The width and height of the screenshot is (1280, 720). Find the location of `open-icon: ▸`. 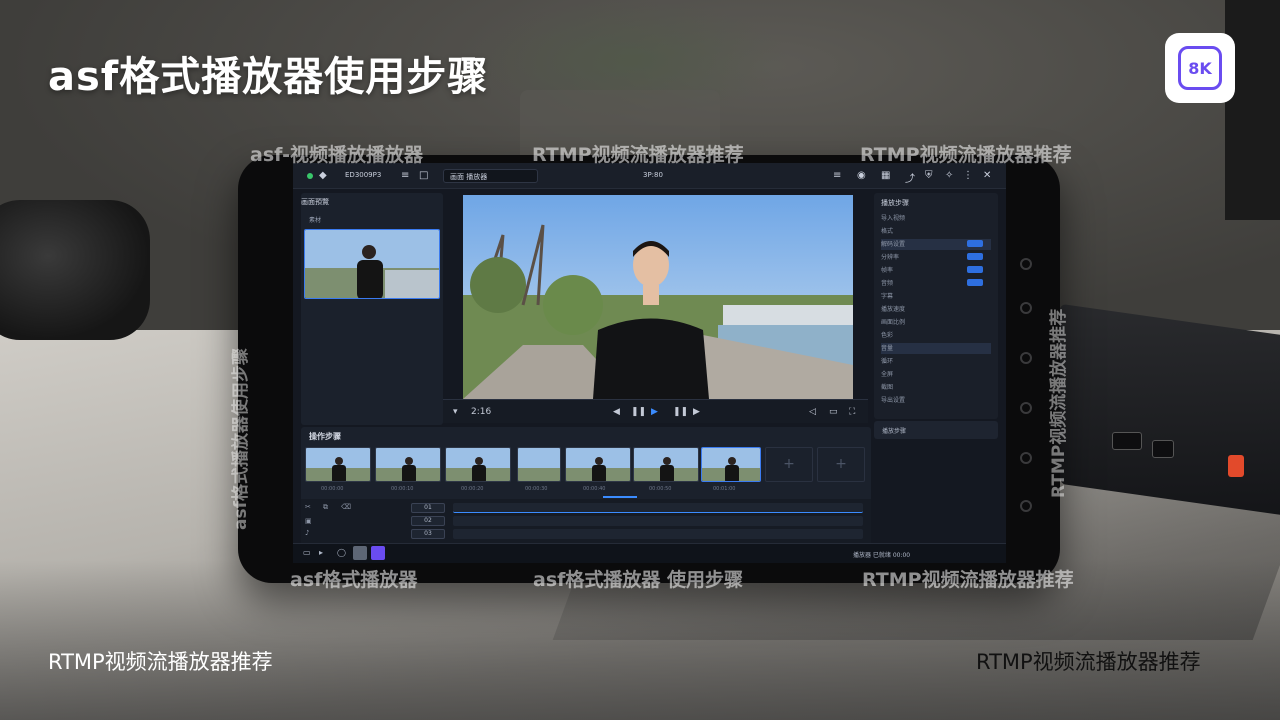

open-icon: ▸ is located at coordinates (321, 552).